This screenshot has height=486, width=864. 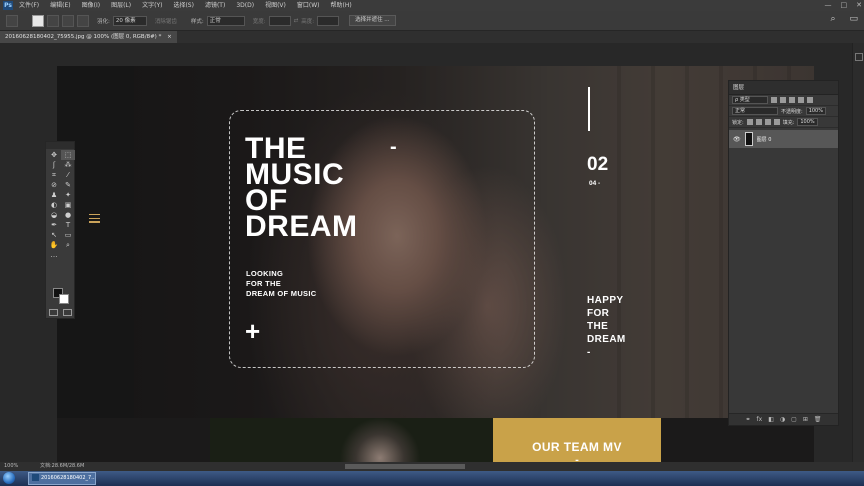 What do you see at coordinates (35, 477) in the screenshot?
I see `photoshop-taskbar-icon` at bounding box center [35, 477].